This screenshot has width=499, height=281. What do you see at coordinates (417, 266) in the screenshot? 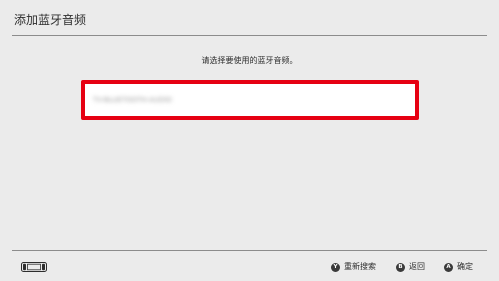
I see `back-label: 返回` at bounding box center [417, 266].